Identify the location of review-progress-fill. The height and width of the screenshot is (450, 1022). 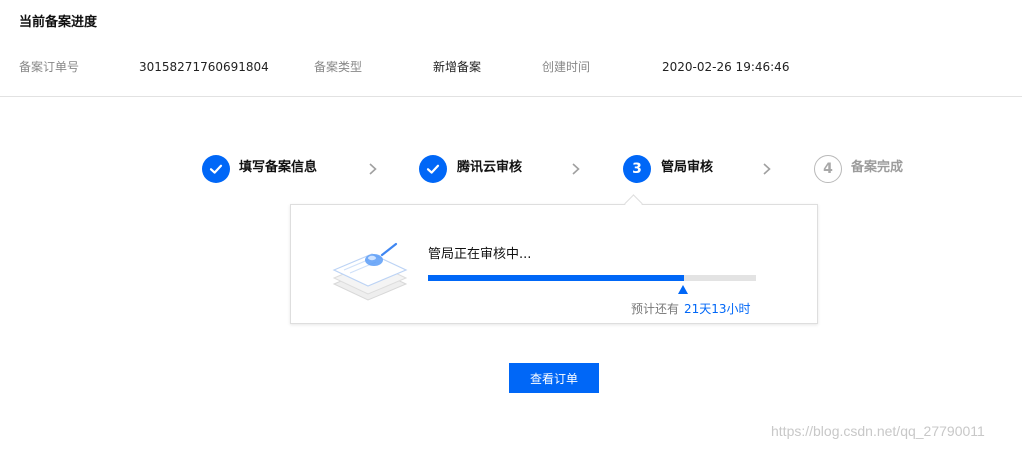
(556, 278).